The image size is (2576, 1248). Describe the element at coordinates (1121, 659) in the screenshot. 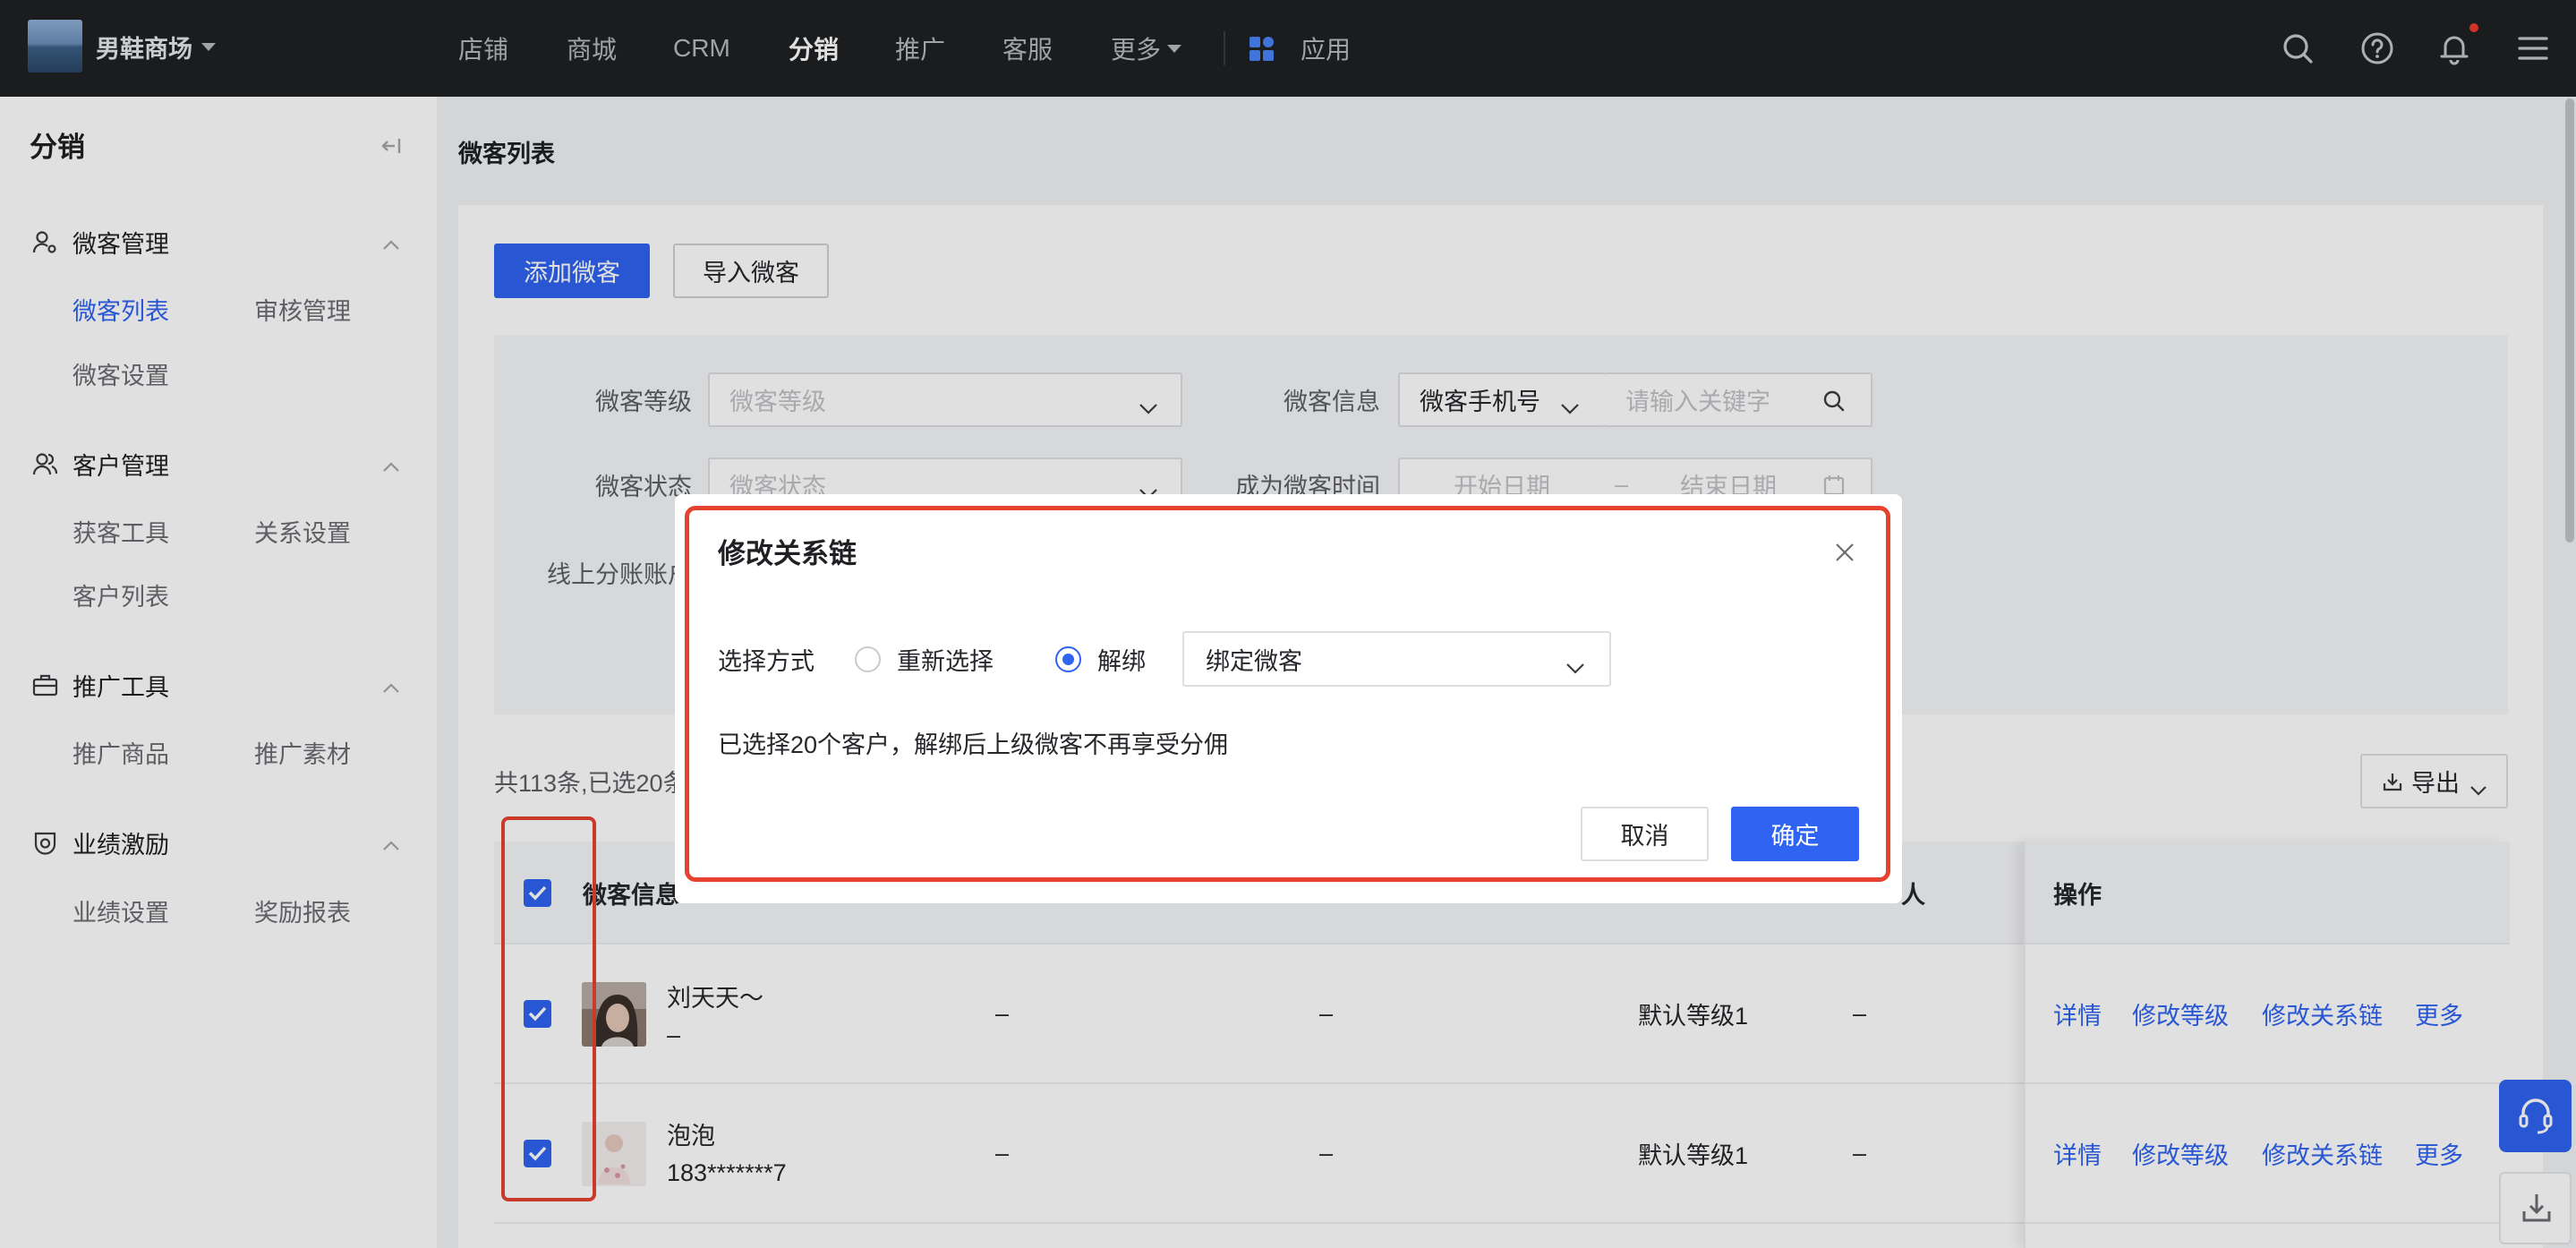

I see `unbind-option-label: 解绑` at that location.